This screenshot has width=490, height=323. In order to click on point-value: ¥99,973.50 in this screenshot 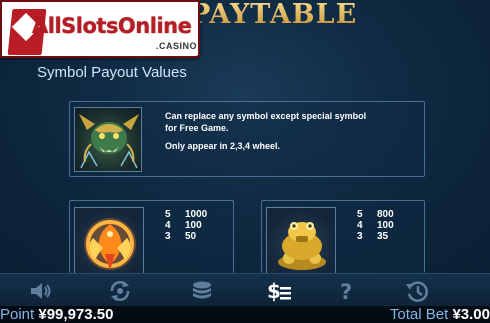, I will do `click(76, 314)`.